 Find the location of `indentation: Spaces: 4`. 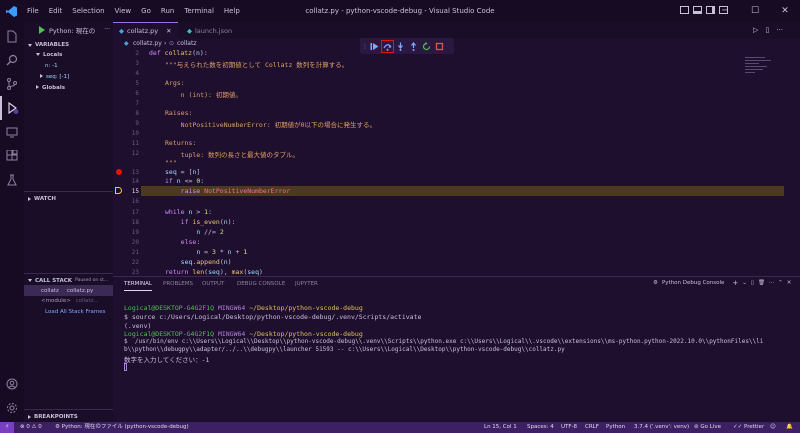

indentation: Spaces: 4 is located at coordinates (540, 427).